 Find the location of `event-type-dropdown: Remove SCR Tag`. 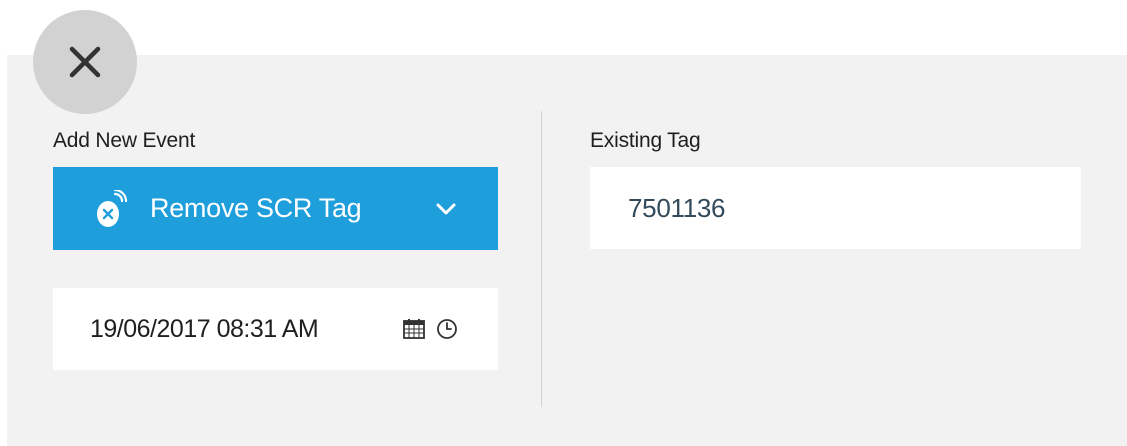

event-type-dropdown: Remove SCR Tag is located at coordinates (275, 208).